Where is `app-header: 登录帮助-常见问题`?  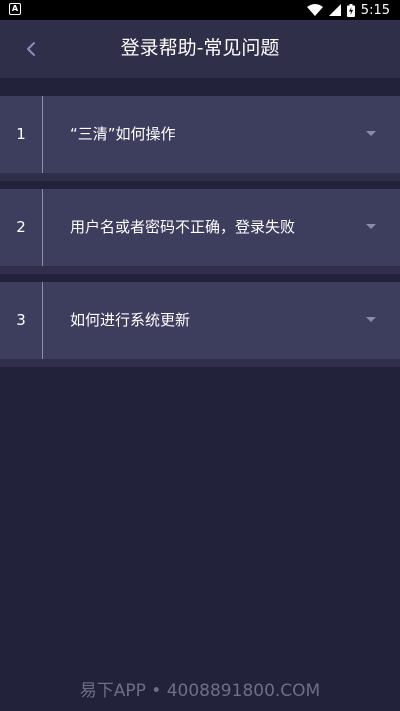
app-header: 登录帮助-常见问题 is located at coordinates (200, 49).